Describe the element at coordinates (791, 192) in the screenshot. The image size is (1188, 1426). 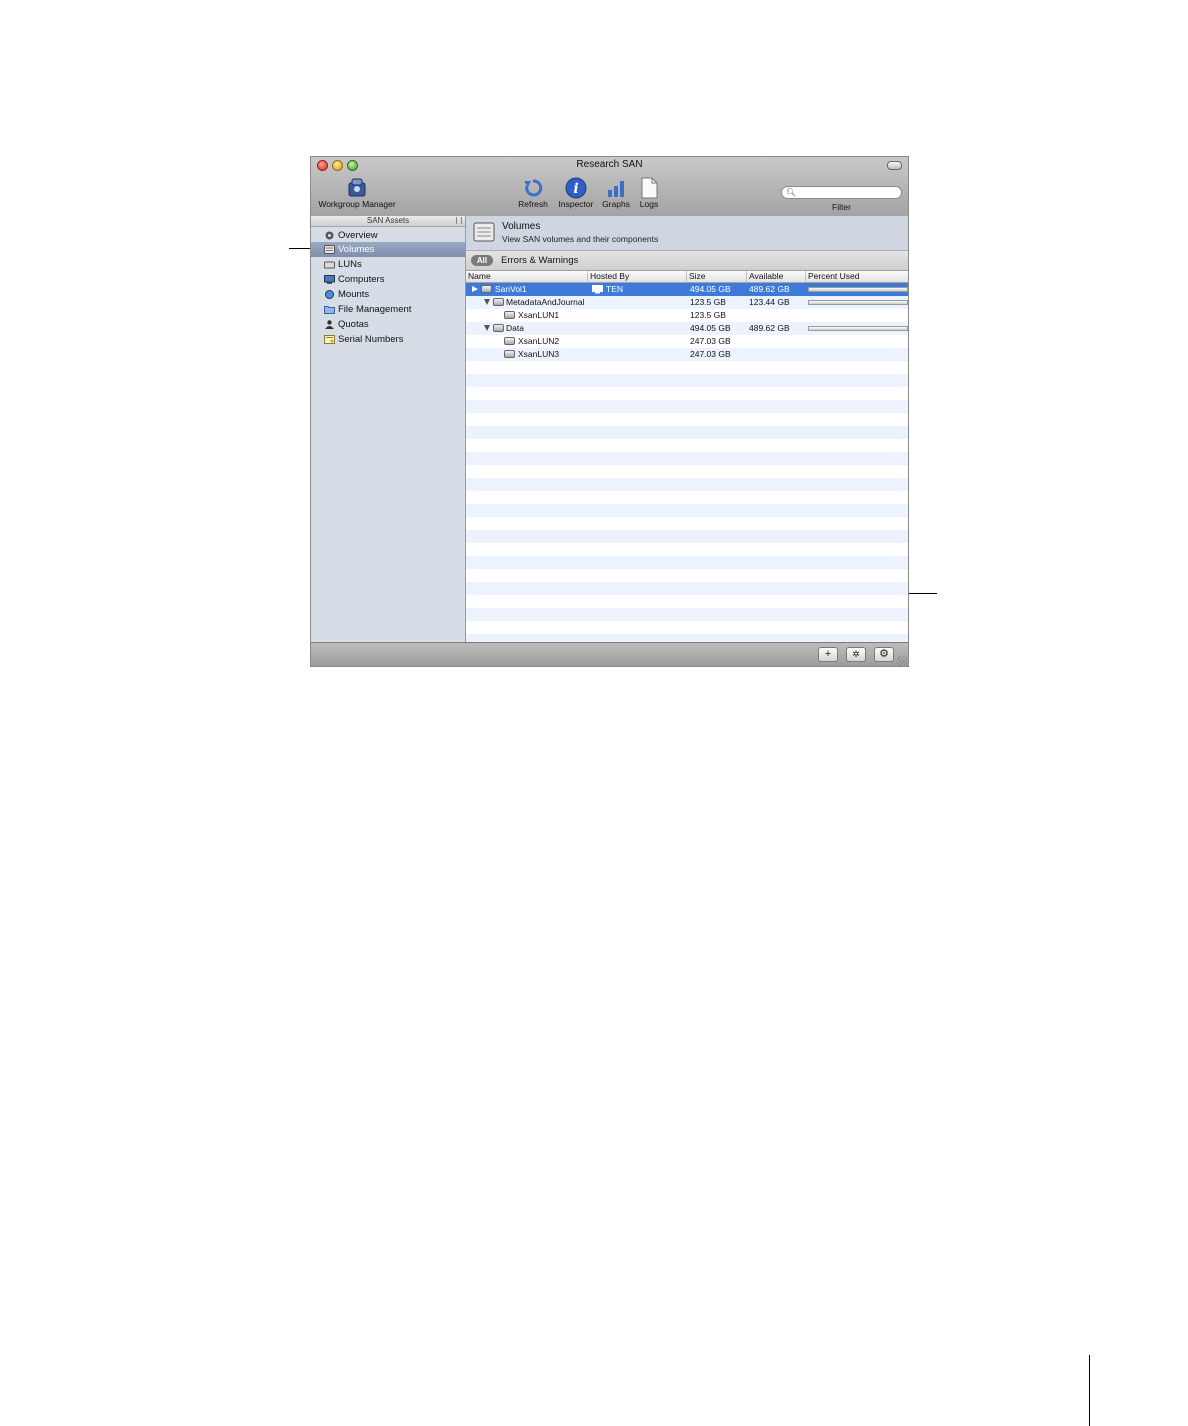
I see `search-icon: 🔍︎` at that location.